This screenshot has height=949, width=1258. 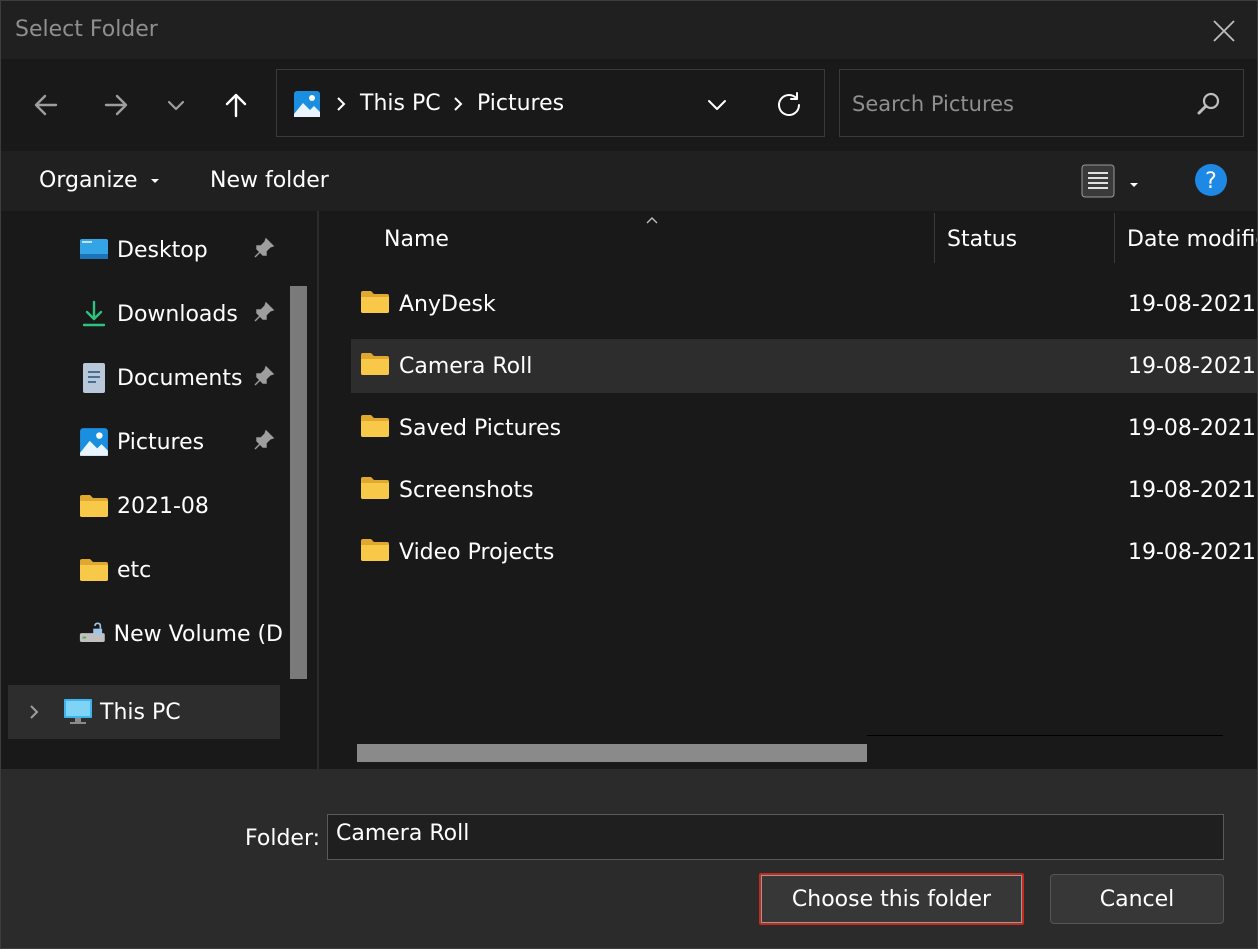 I want to click on organize-label: Organize, so click(x=88, y=180).